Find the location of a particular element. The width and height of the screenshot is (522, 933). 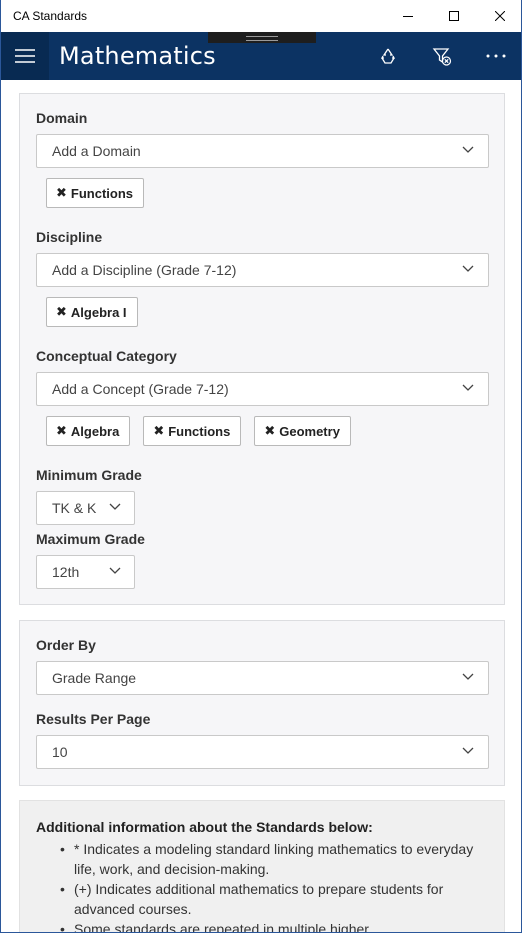

domain-label: Domain is located at coordinates (62, 118).